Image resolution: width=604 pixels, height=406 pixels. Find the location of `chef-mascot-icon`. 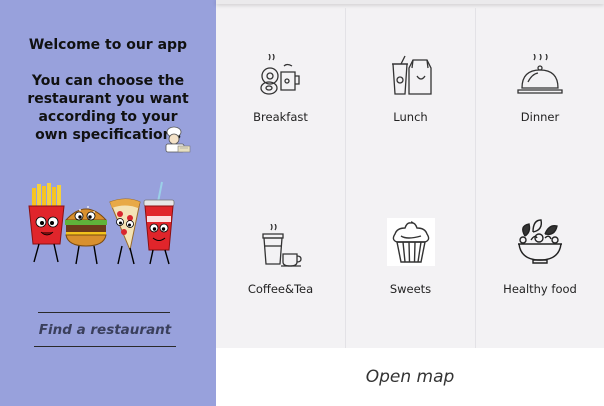

chef-mascot-icon is located at coordinates (178, 139).